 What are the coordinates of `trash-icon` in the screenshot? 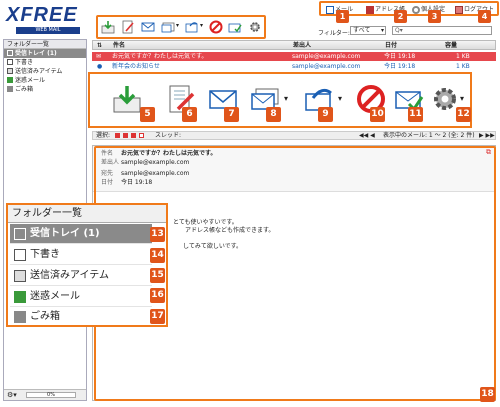 It's located at (10, 89).